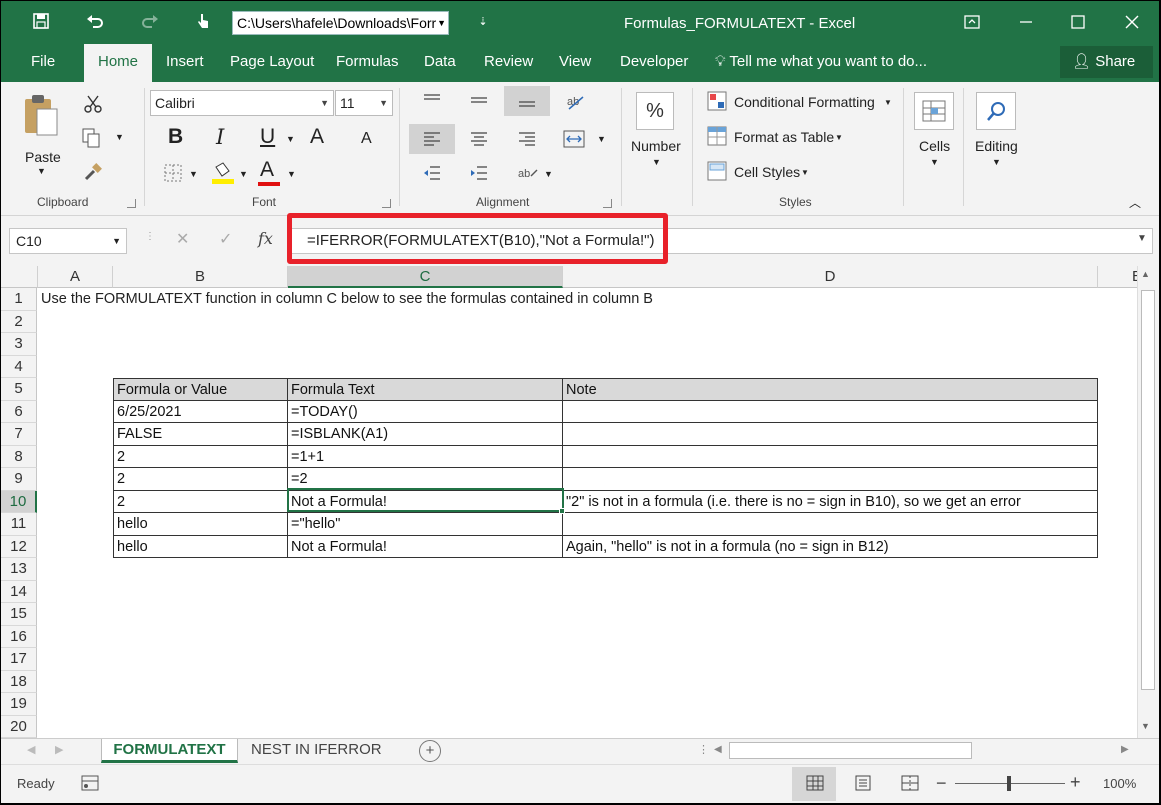 Image resolution: width=1161 pixels, height=805 pixels. Describe the element at coordinates (182, 239) in the screenshot. I see `cancel-entry-icon: ✕` at that location.